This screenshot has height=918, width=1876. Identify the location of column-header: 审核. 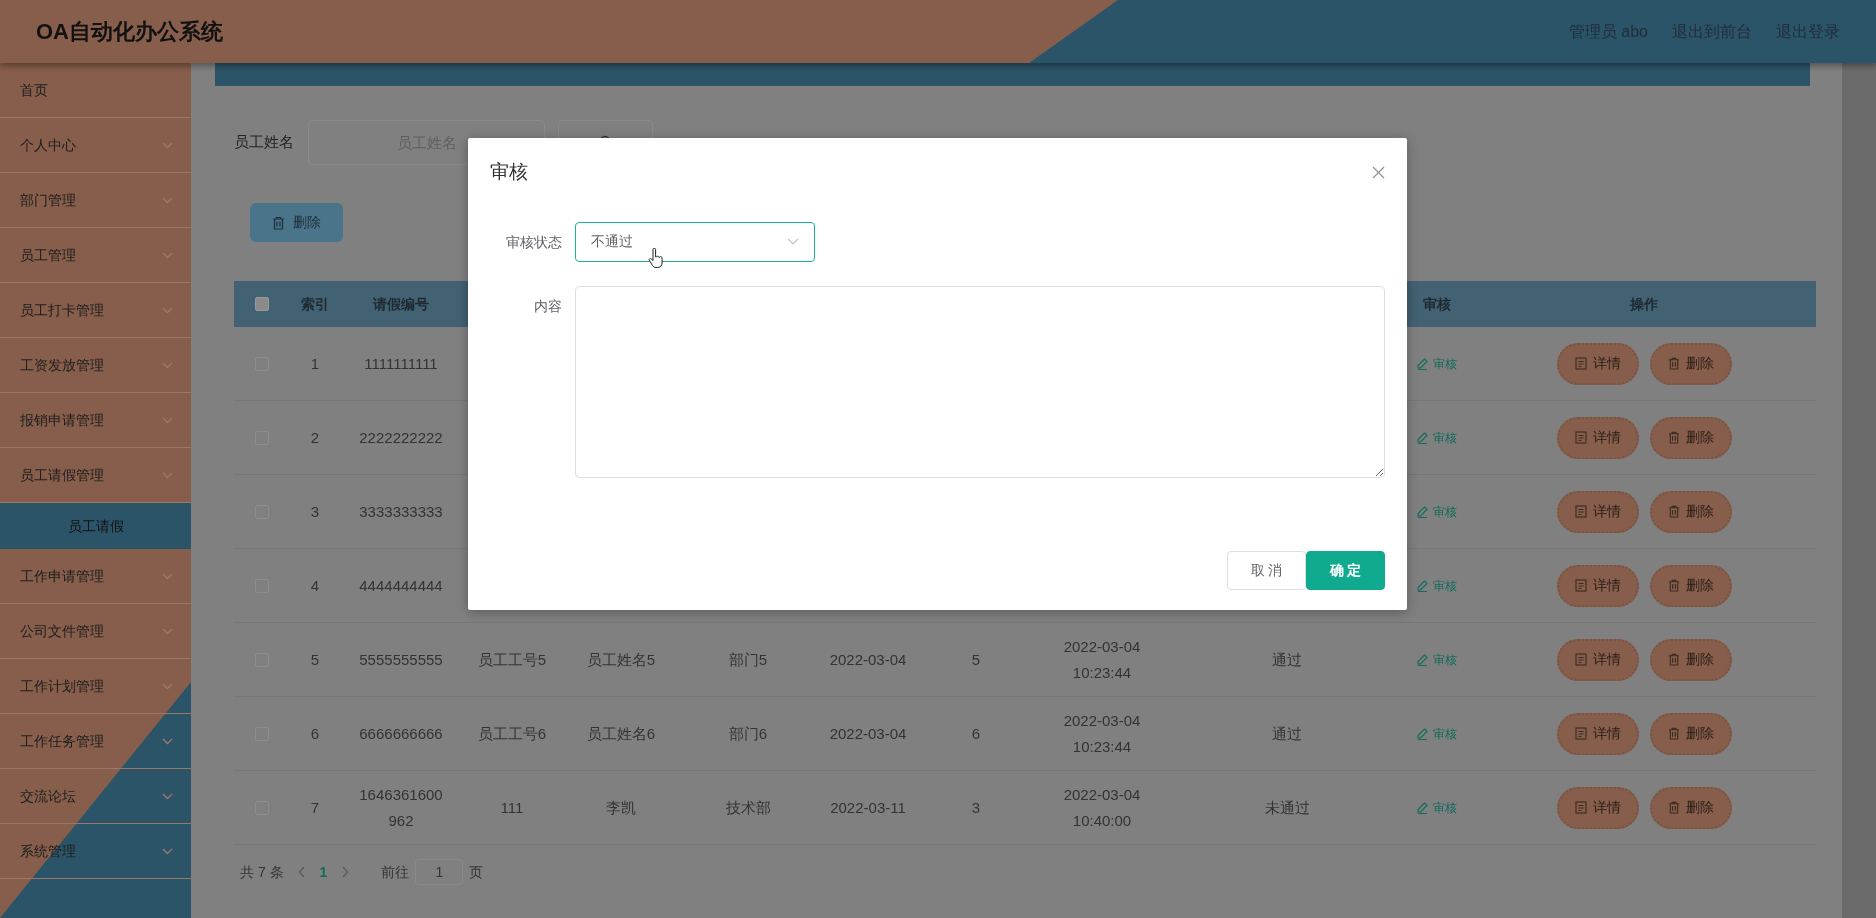
(1437, 304).